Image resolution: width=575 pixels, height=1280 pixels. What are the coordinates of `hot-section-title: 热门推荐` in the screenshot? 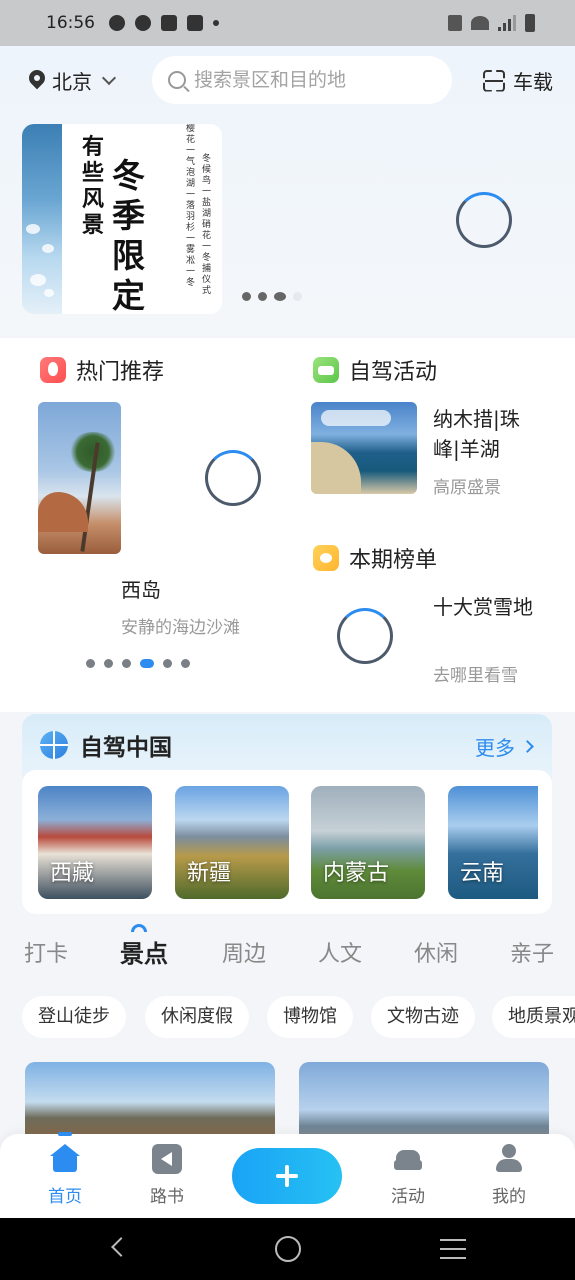 It's located at (120, 372).